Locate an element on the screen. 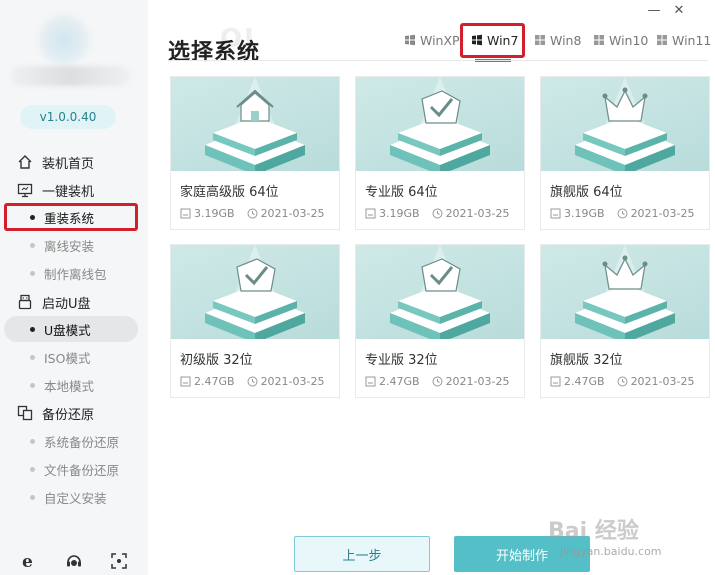 The height and width of the screenshot is (575, 715). system-card-name: 专业版 64位 is located at coordinates (401, 192).